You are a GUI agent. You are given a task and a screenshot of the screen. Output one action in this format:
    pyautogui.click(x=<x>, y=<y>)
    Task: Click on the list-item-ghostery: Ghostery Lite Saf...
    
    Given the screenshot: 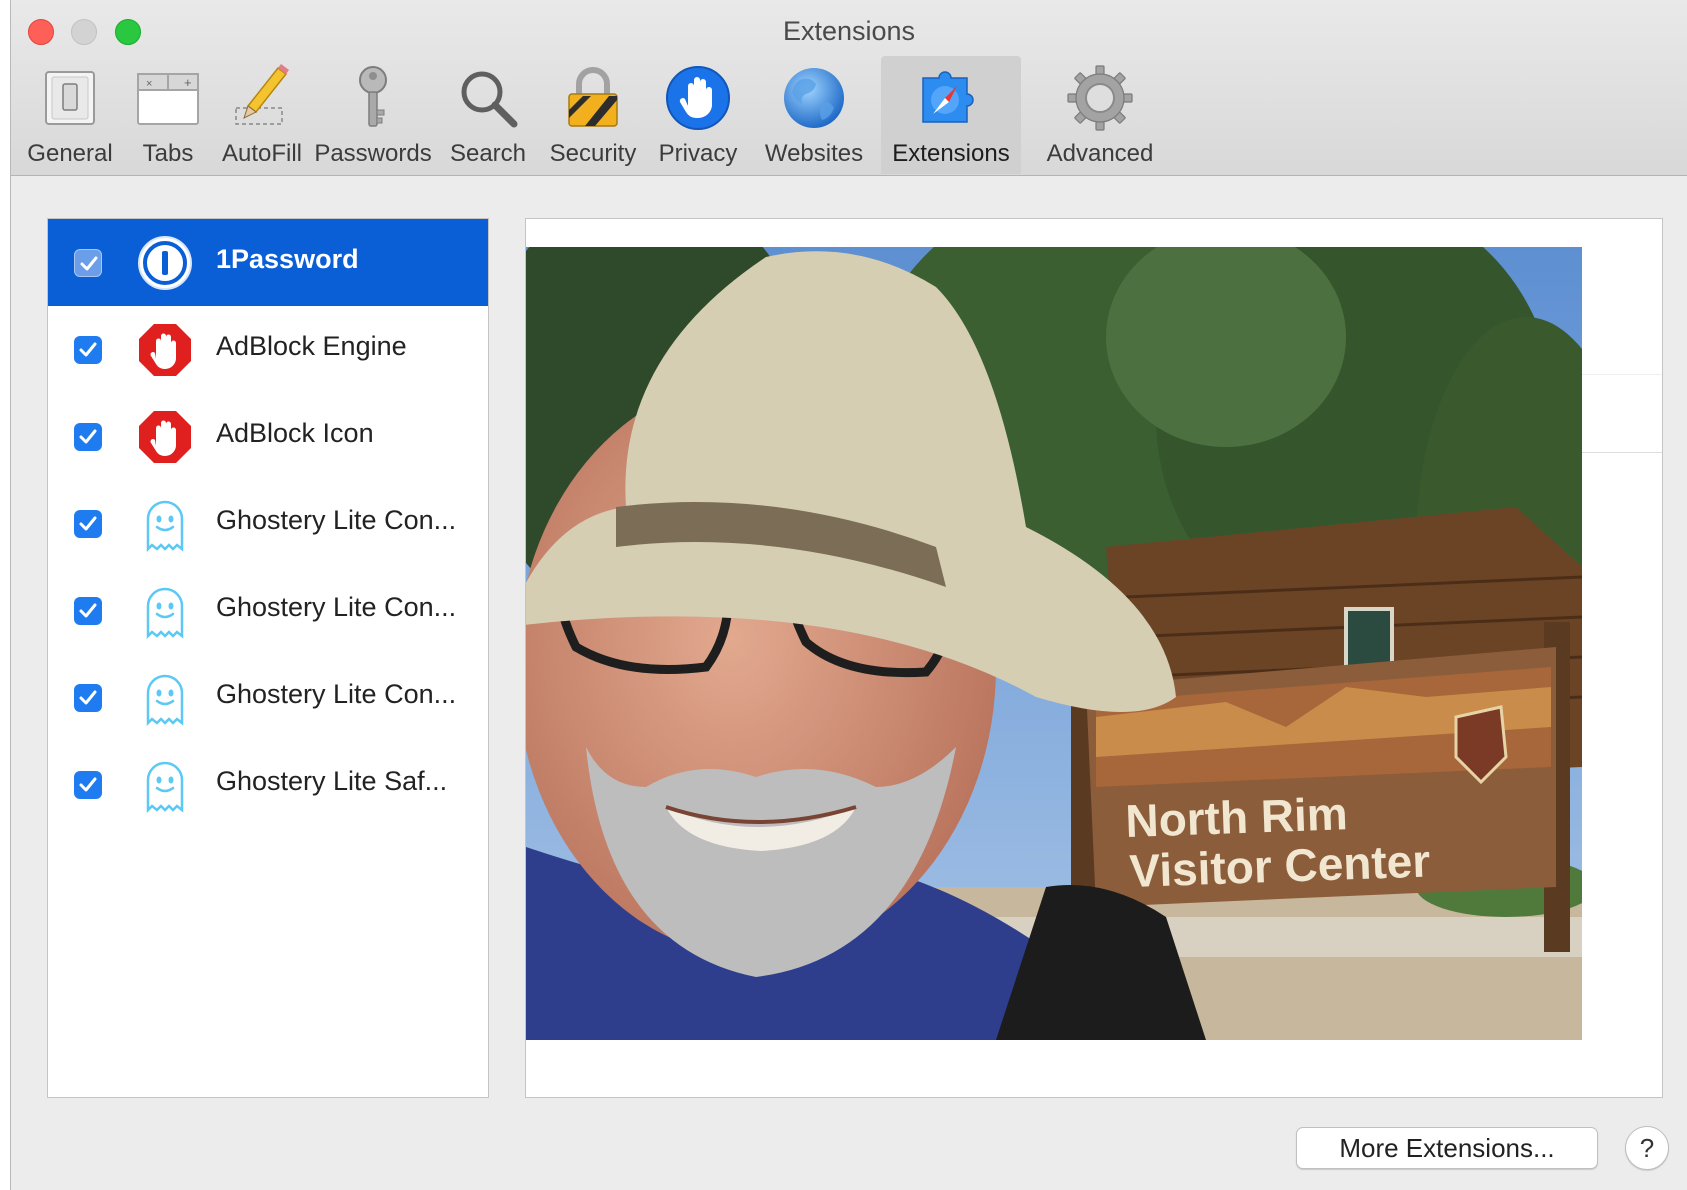 What is the action you would take?
    pyautogui.click(x=268, y=784)
    